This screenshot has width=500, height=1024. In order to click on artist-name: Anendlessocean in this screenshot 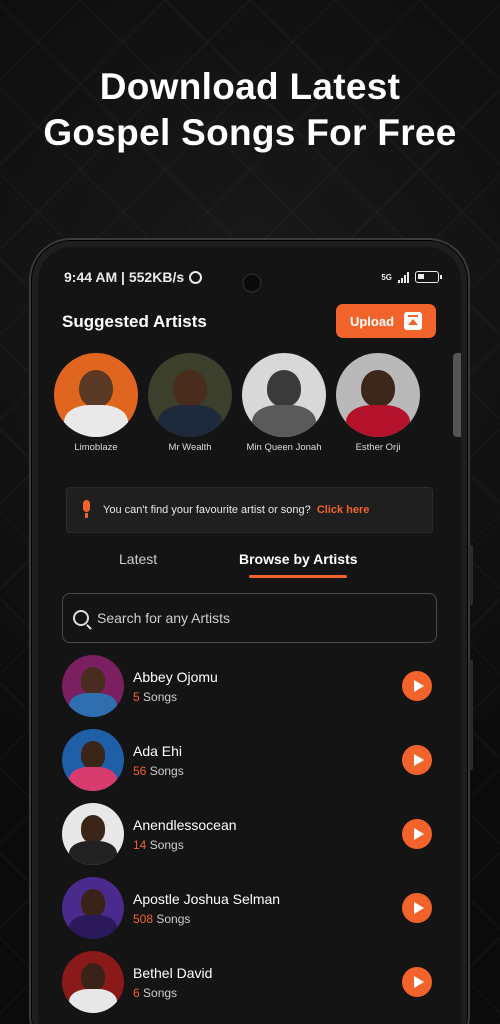, I will do `click(185, 824)`.